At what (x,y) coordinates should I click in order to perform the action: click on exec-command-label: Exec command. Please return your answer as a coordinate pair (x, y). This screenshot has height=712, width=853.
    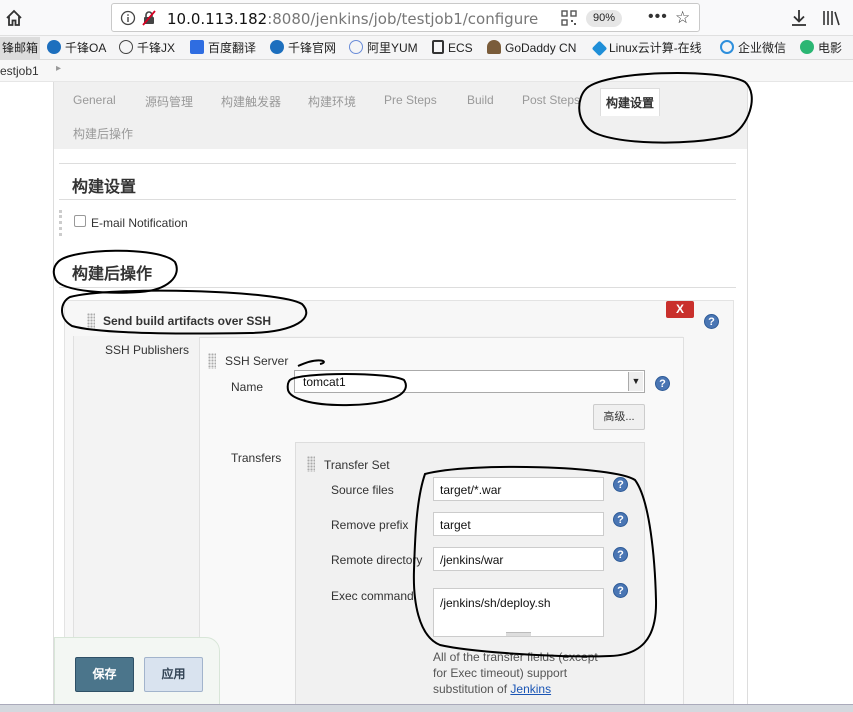
    Looking at the image, I should click on (372, 596).